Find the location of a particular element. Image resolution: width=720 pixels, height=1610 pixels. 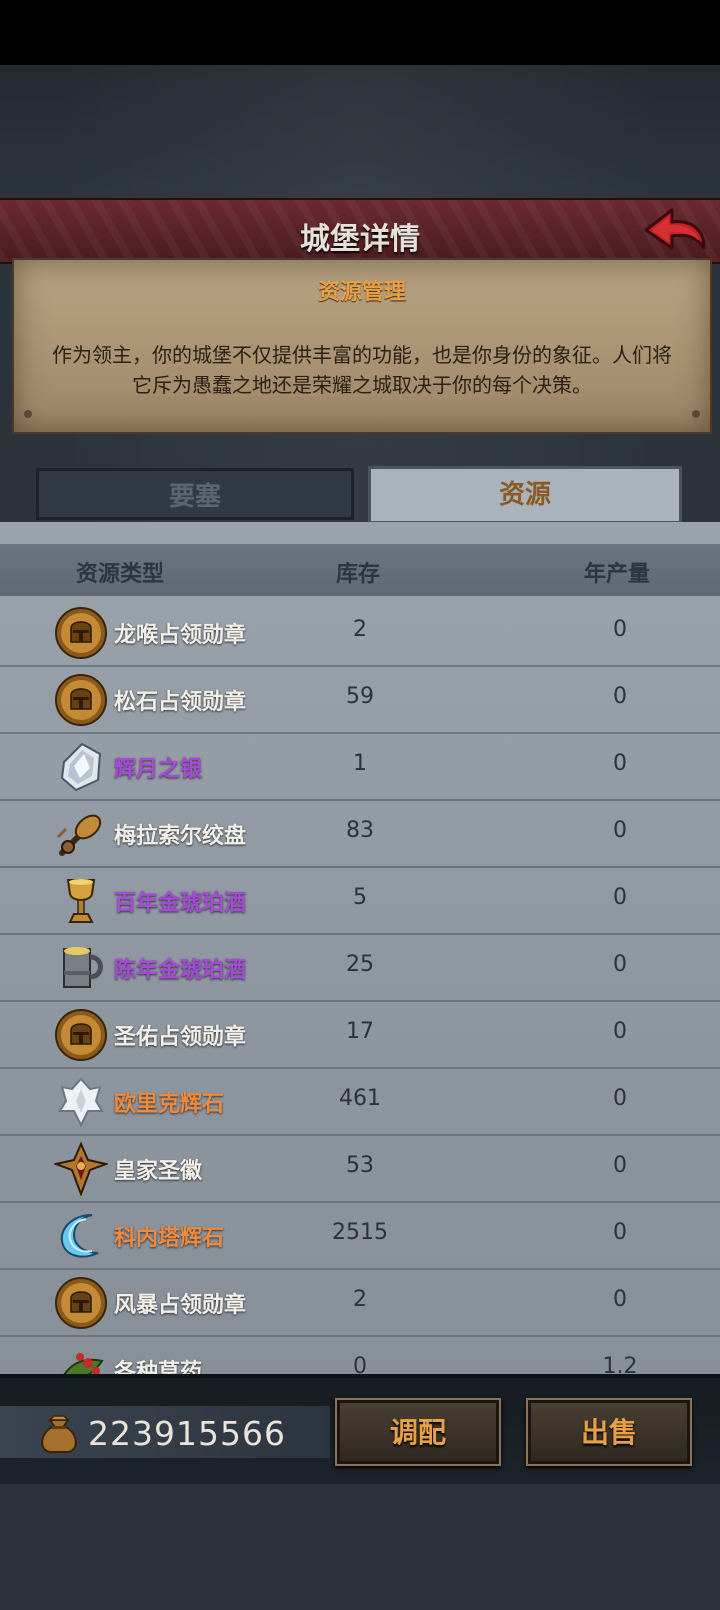

info-subtitle: 资源管理 is located at coordinates (361, 292).